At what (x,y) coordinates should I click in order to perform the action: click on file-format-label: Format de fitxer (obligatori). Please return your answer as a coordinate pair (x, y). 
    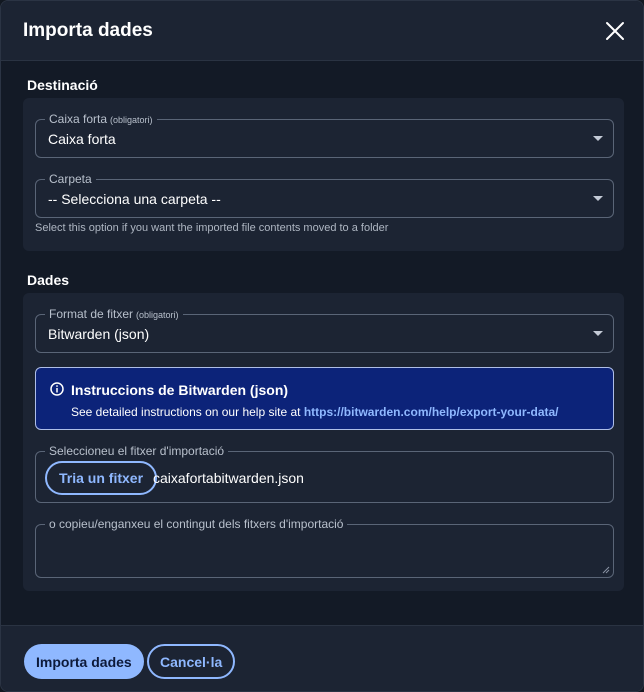
    Looking at the image, I should click on (114, 314).